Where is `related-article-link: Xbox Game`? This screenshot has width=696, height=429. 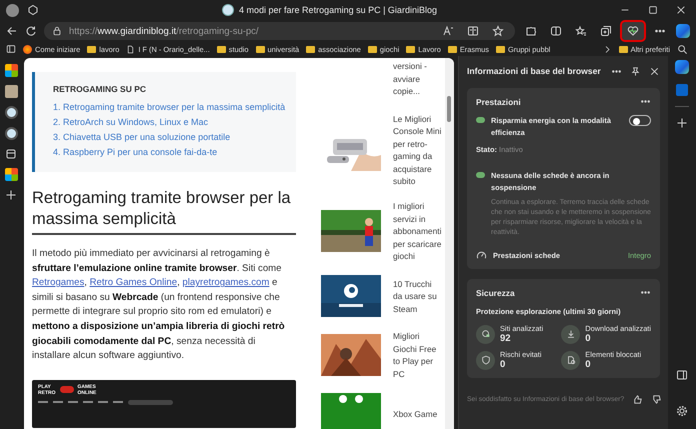
related-article-link: Xbox Game is located at coordinates (418, 414).